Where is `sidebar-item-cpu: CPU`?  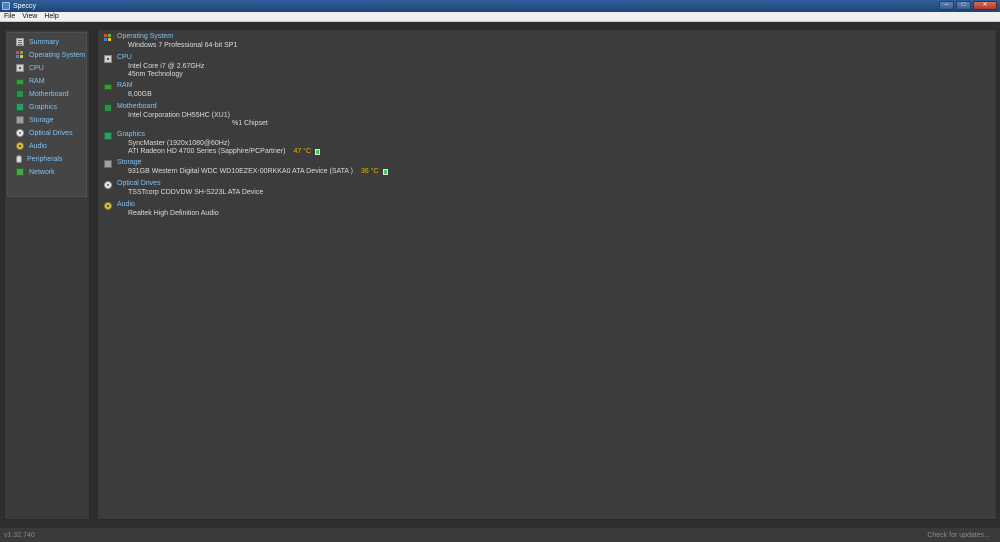 sidebar-item-cpu: CPU is located at coordinates (30, 68).